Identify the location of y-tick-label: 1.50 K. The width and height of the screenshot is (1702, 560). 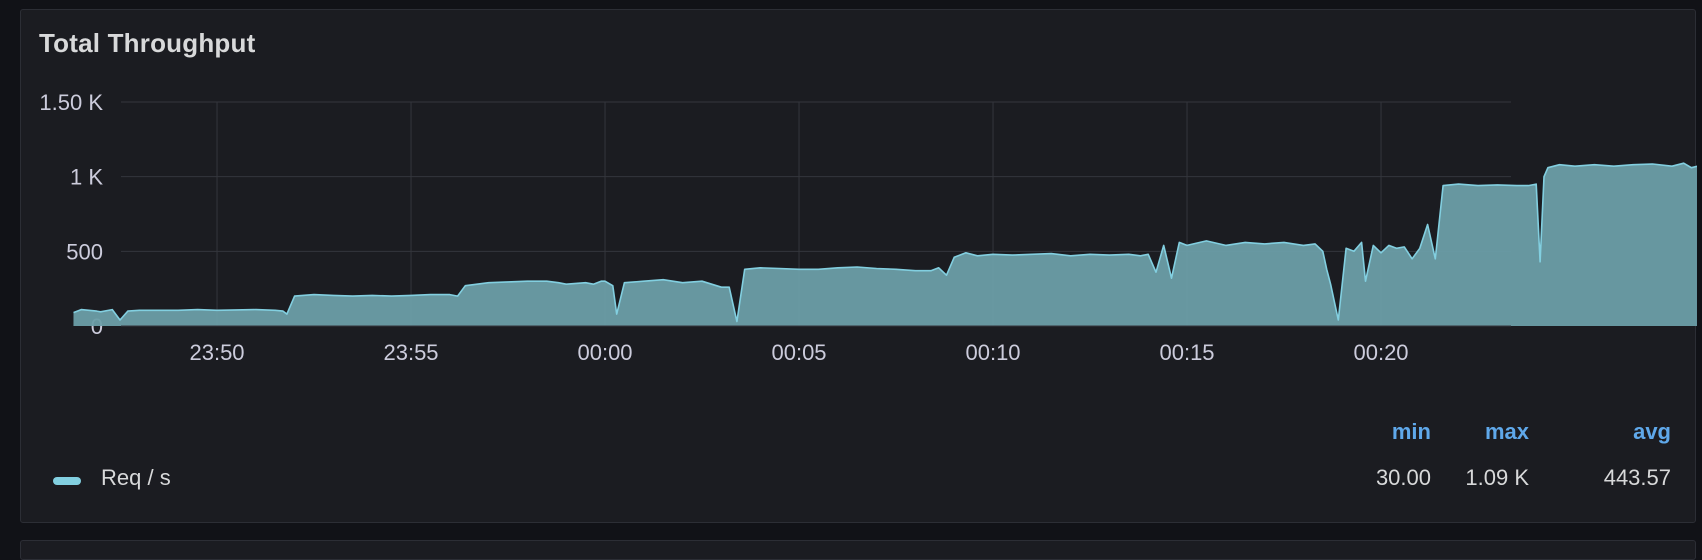
(71, 102).